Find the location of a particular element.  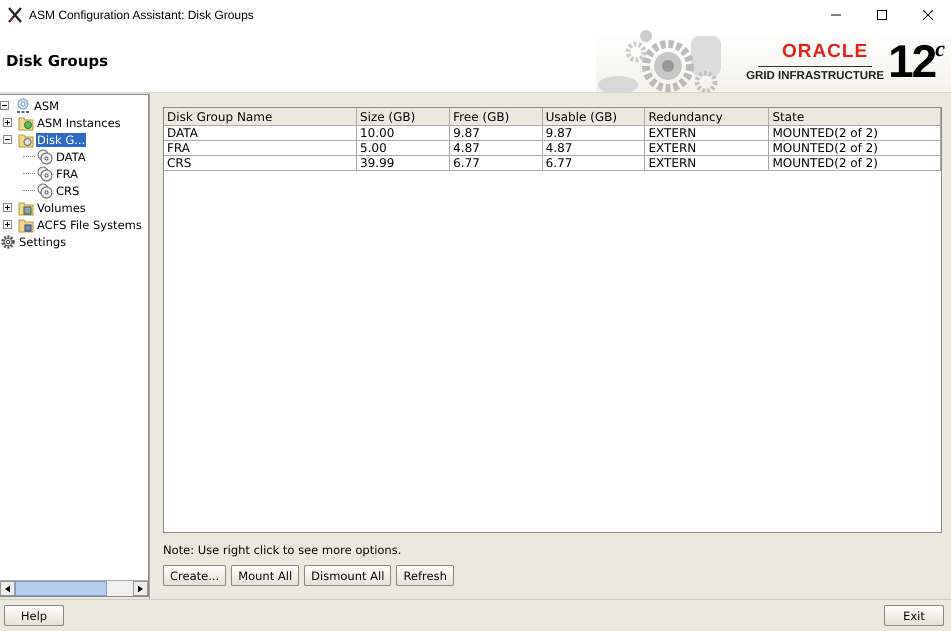

page-title: Disk Groups is located at coordinates (57, 61).